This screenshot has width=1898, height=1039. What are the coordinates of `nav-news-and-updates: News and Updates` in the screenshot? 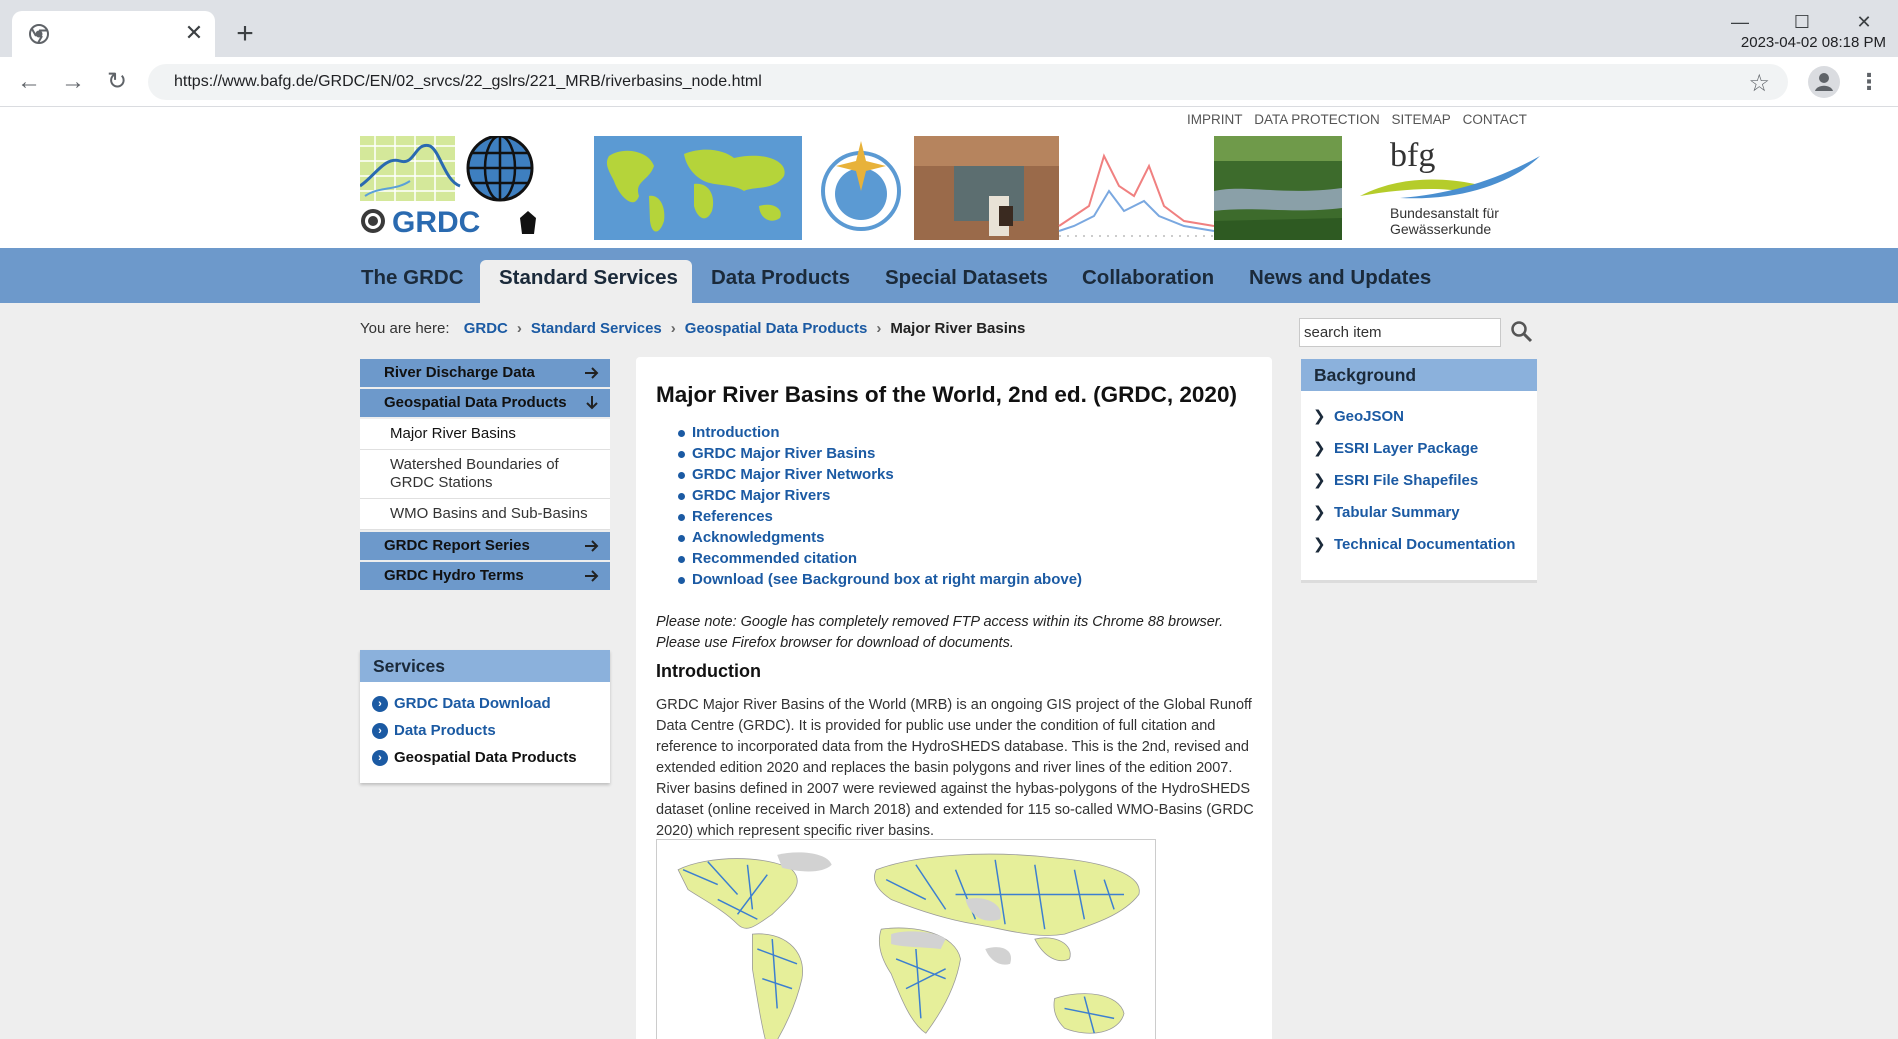 It's located at (1340, 278).